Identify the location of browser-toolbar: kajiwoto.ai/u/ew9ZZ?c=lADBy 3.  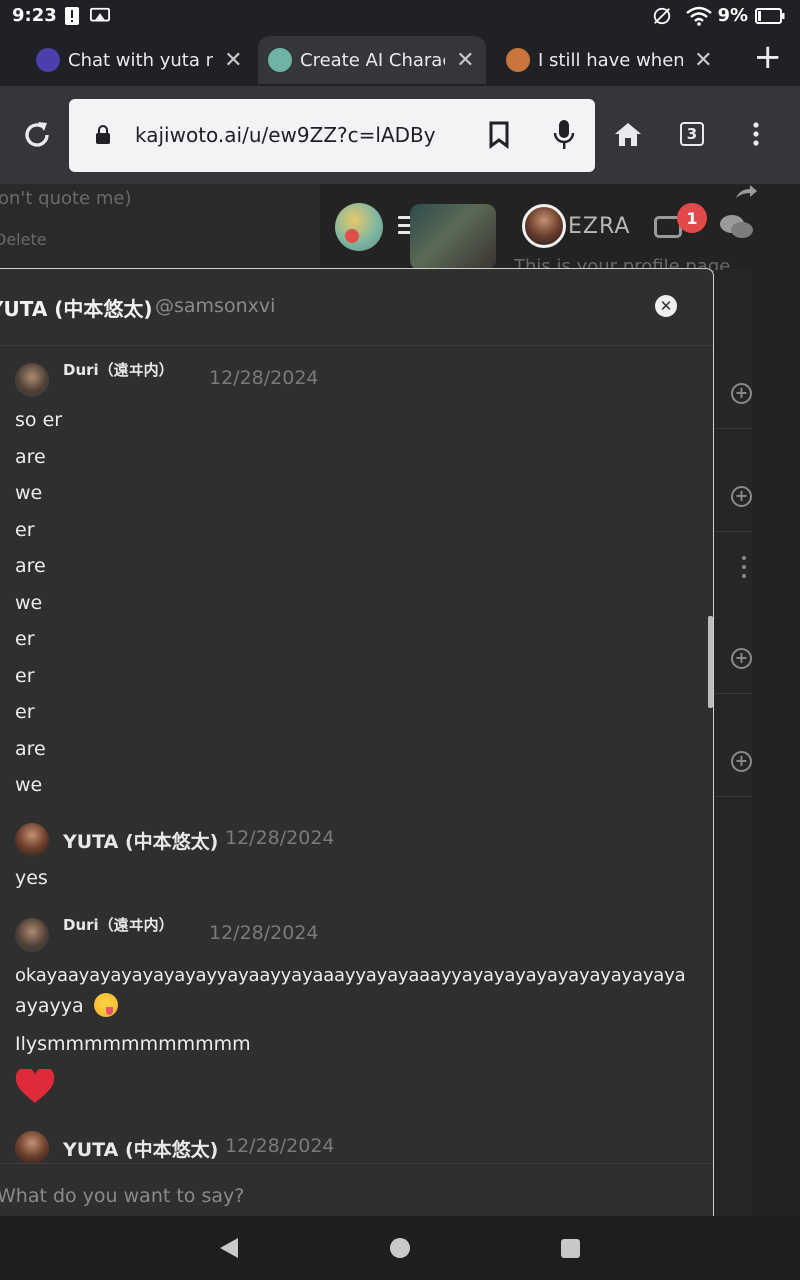
(400, 135).